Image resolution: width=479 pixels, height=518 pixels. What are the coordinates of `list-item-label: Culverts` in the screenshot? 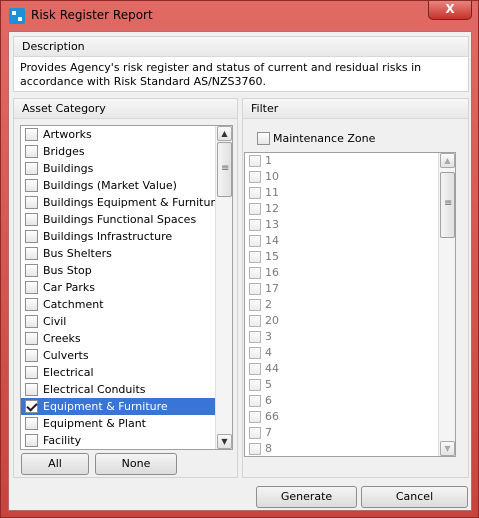 It's located at (66, 355).